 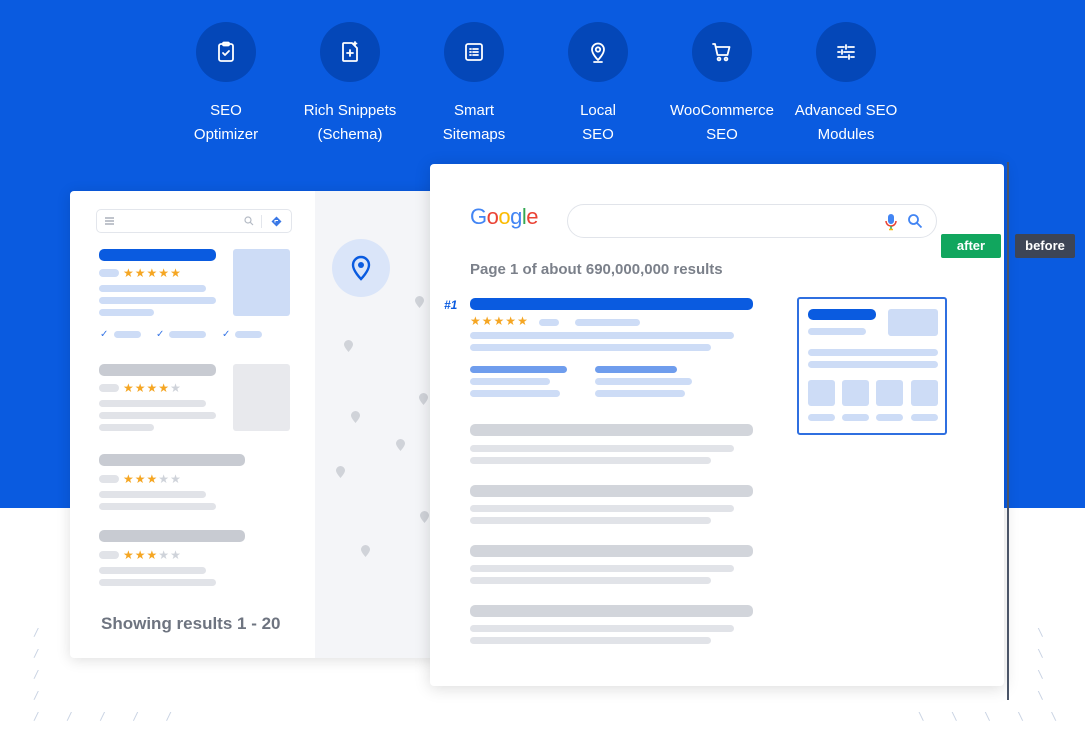 I want to click on results-count: Page 1 of about 690,000,000 results, so click(x=596, y=269).